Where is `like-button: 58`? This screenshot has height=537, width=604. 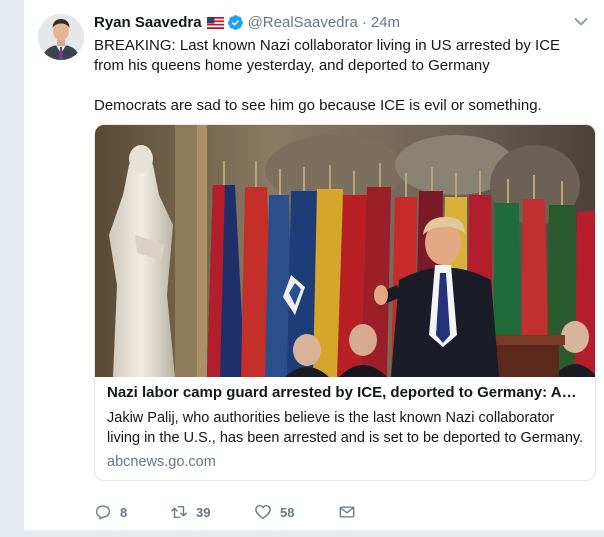 like-button: 58 is located at coordinates (296, 512).